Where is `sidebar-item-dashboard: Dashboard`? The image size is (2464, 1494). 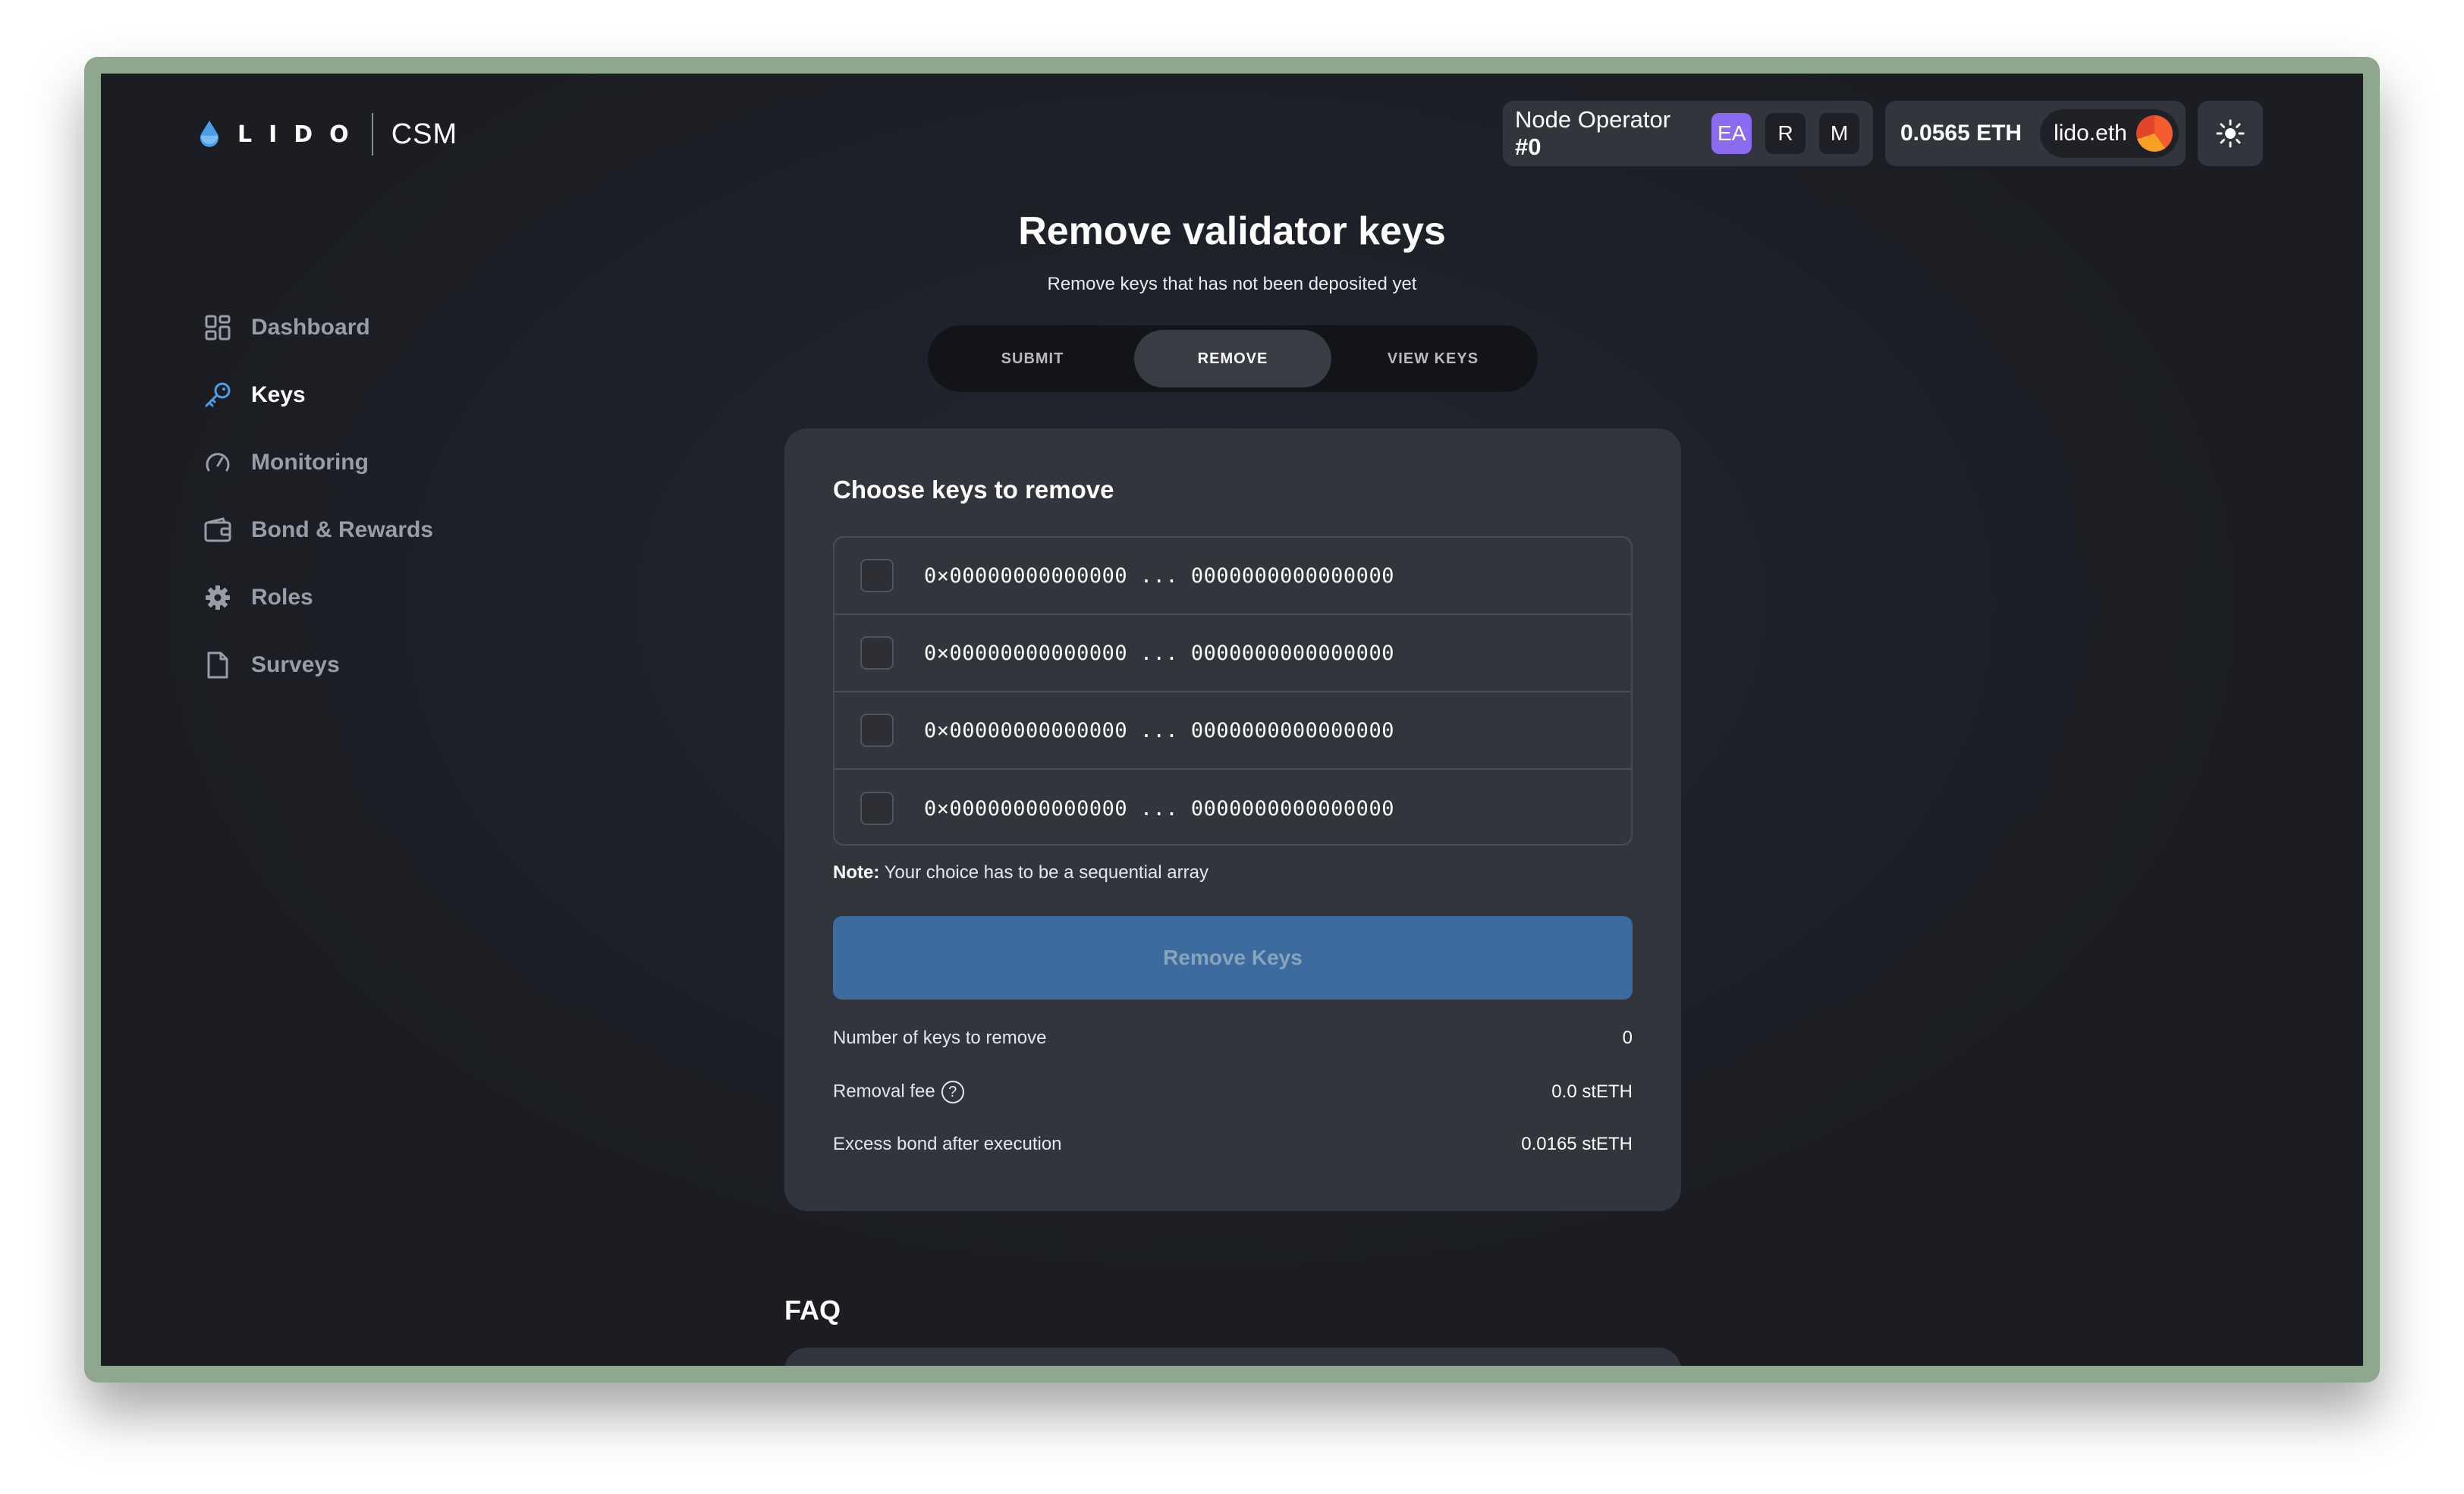 sidebar-item-dashboard: Dashboard is located at coordinates (318, 327).